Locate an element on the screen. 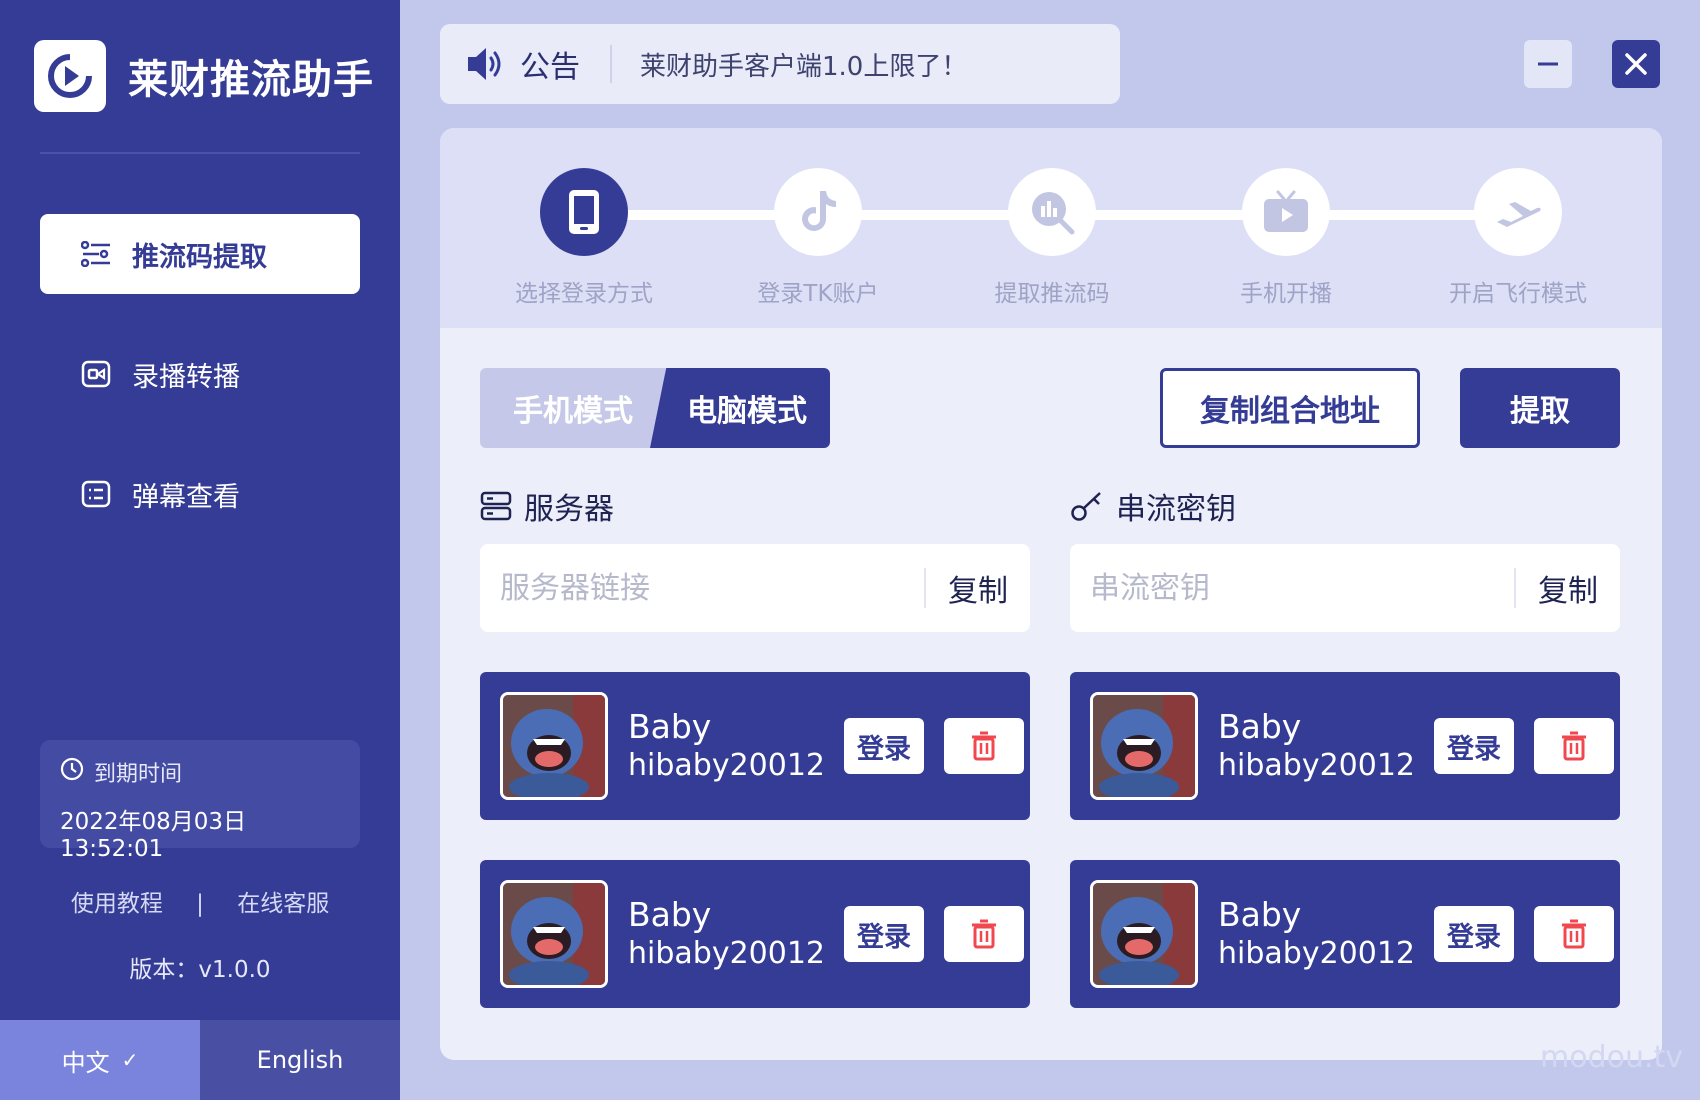  expiry-value: 2022年08月03日 13:52:01 is located at coordinates (153, 835).